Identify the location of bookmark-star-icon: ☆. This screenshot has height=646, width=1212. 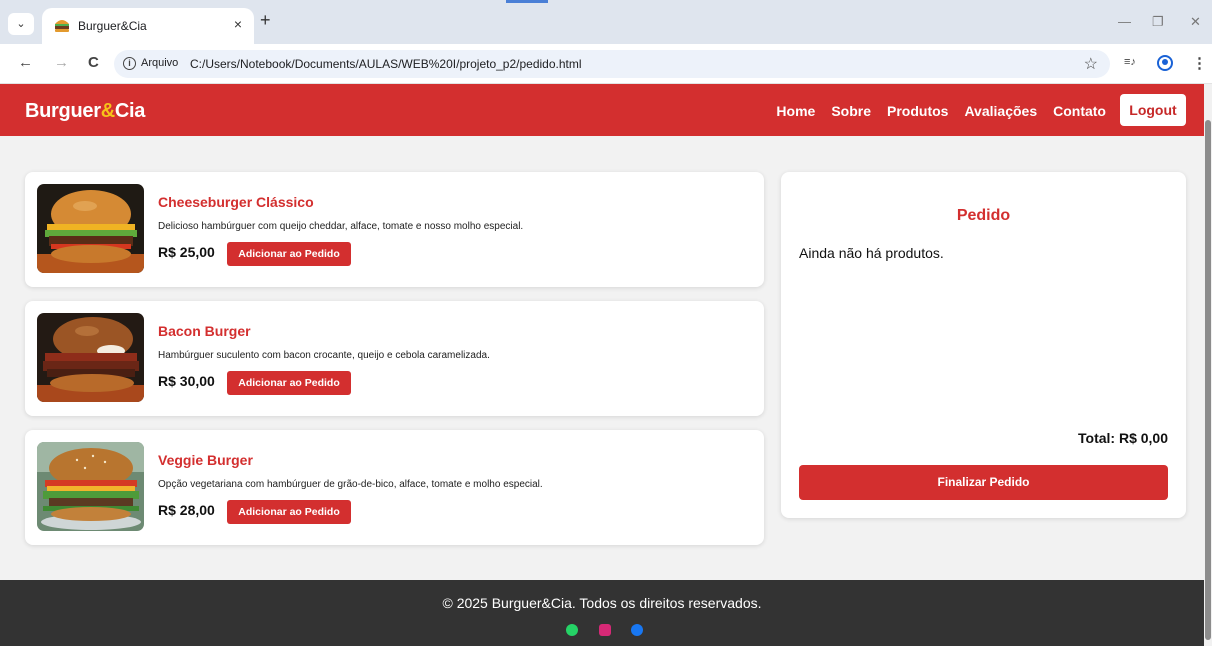
(1091, 64).